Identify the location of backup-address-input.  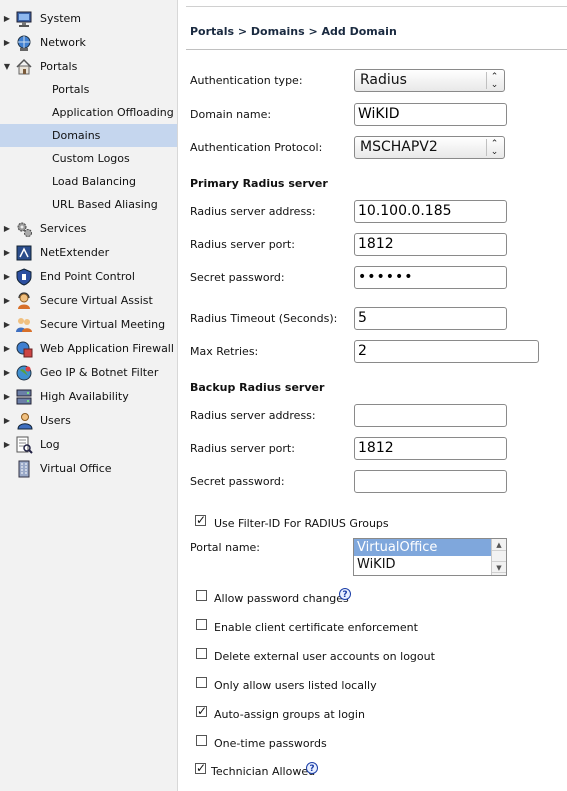
(430, 415).